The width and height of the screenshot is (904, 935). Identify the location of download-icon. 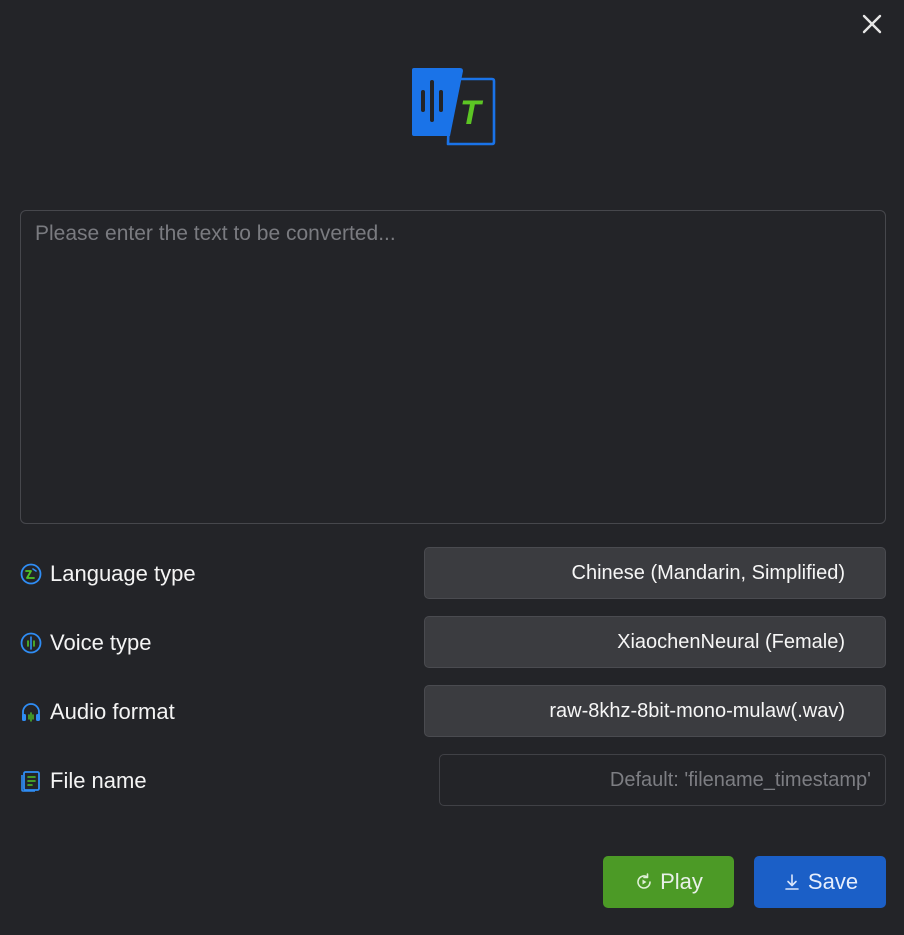
(792, 882).